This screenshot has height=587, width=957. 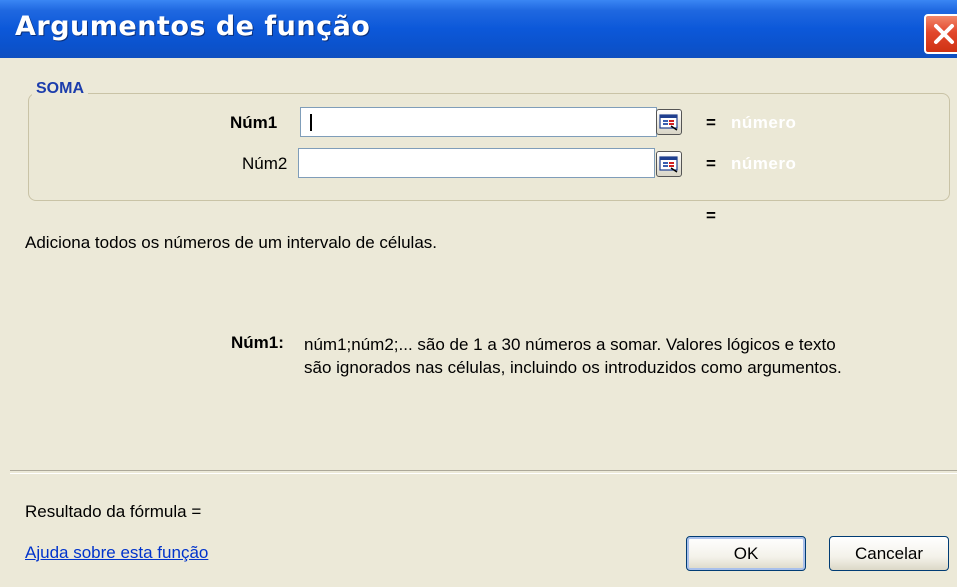 What do you see at coordinates (113, 511) in the screenshot?
I see `formula-result-label: Resultado da fórmula =` at bounding box center [113, 511].